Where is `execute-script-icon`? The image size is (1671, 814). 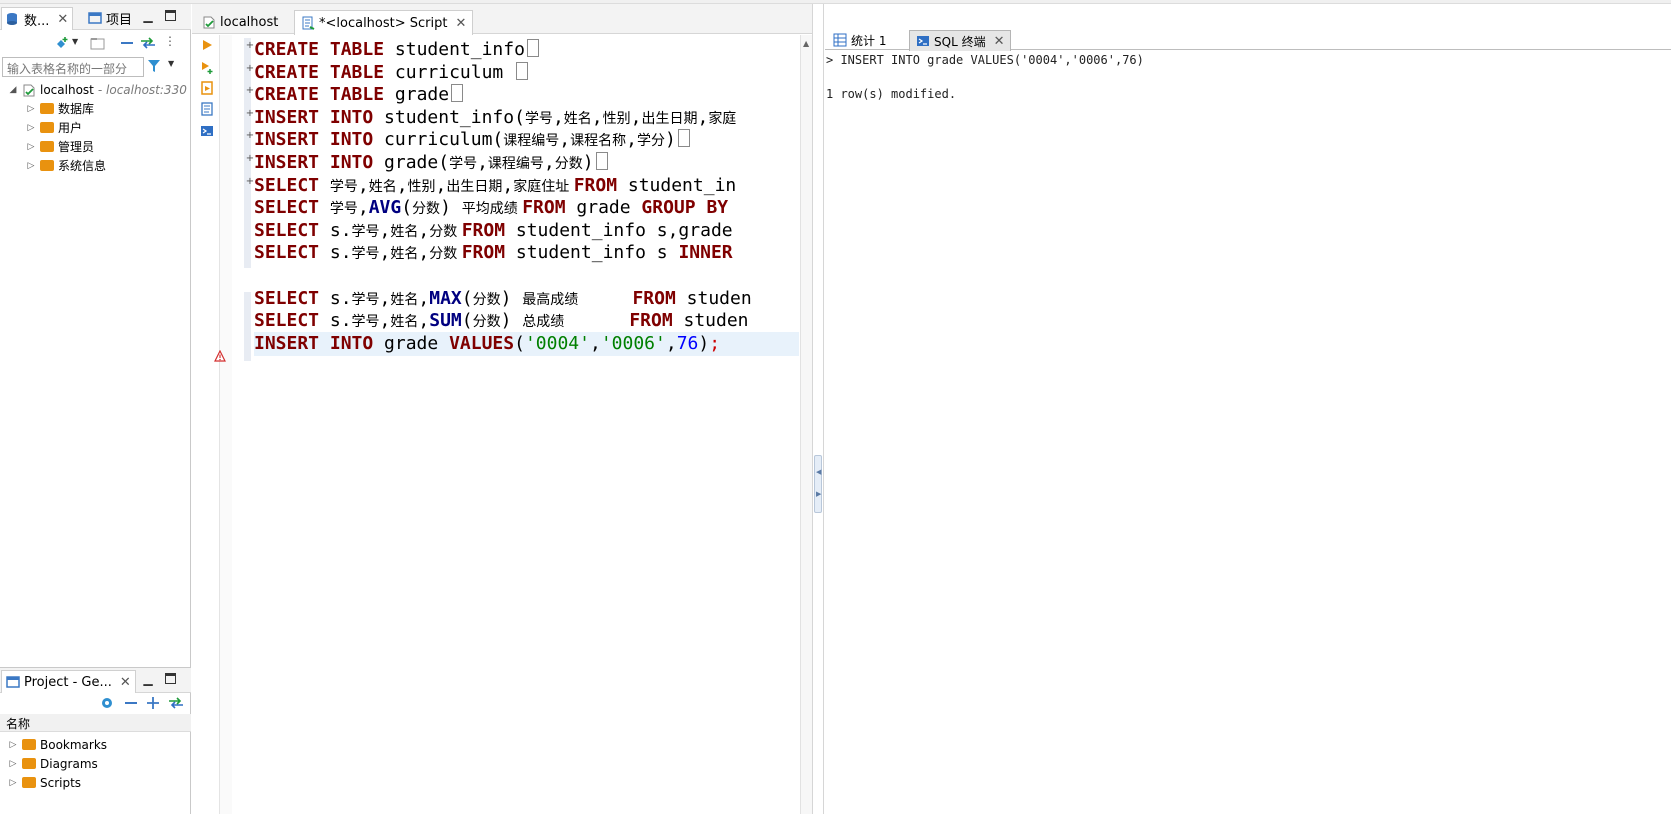
execute-script-icon is located at coordinates (207, 88).